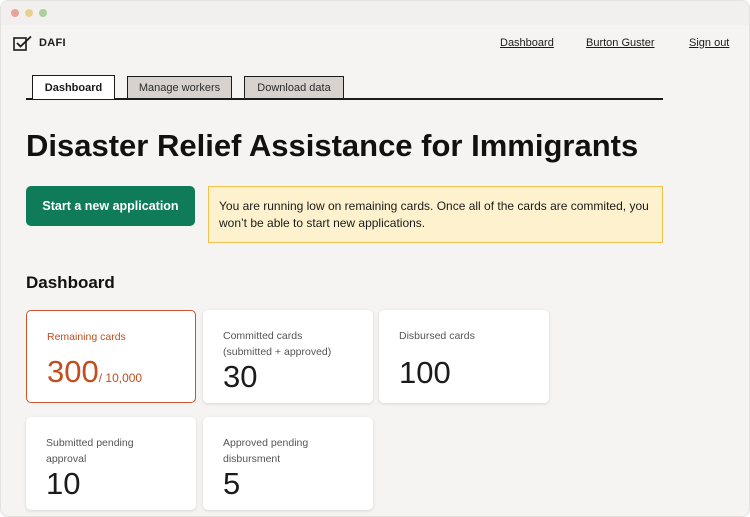 This screenshot has height=517, width=750. What do you see at coordinates (15, 13) in the screenshot?
I see `close-window-icon` at bounding box center [15, 13].